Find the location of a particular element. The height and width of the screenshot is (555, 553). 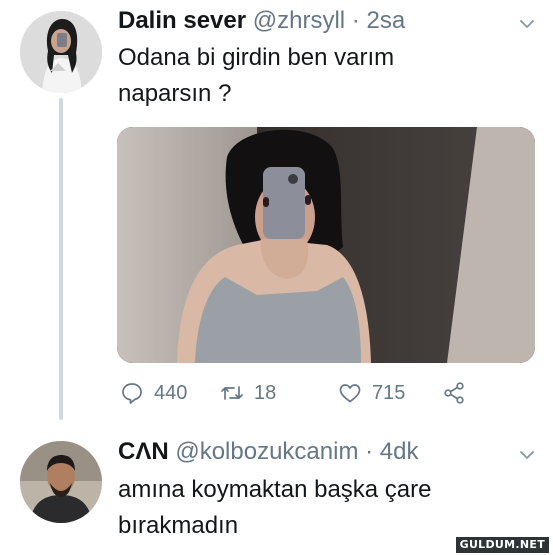

display-name: Dalin sever is located at coordinates (182, 20).